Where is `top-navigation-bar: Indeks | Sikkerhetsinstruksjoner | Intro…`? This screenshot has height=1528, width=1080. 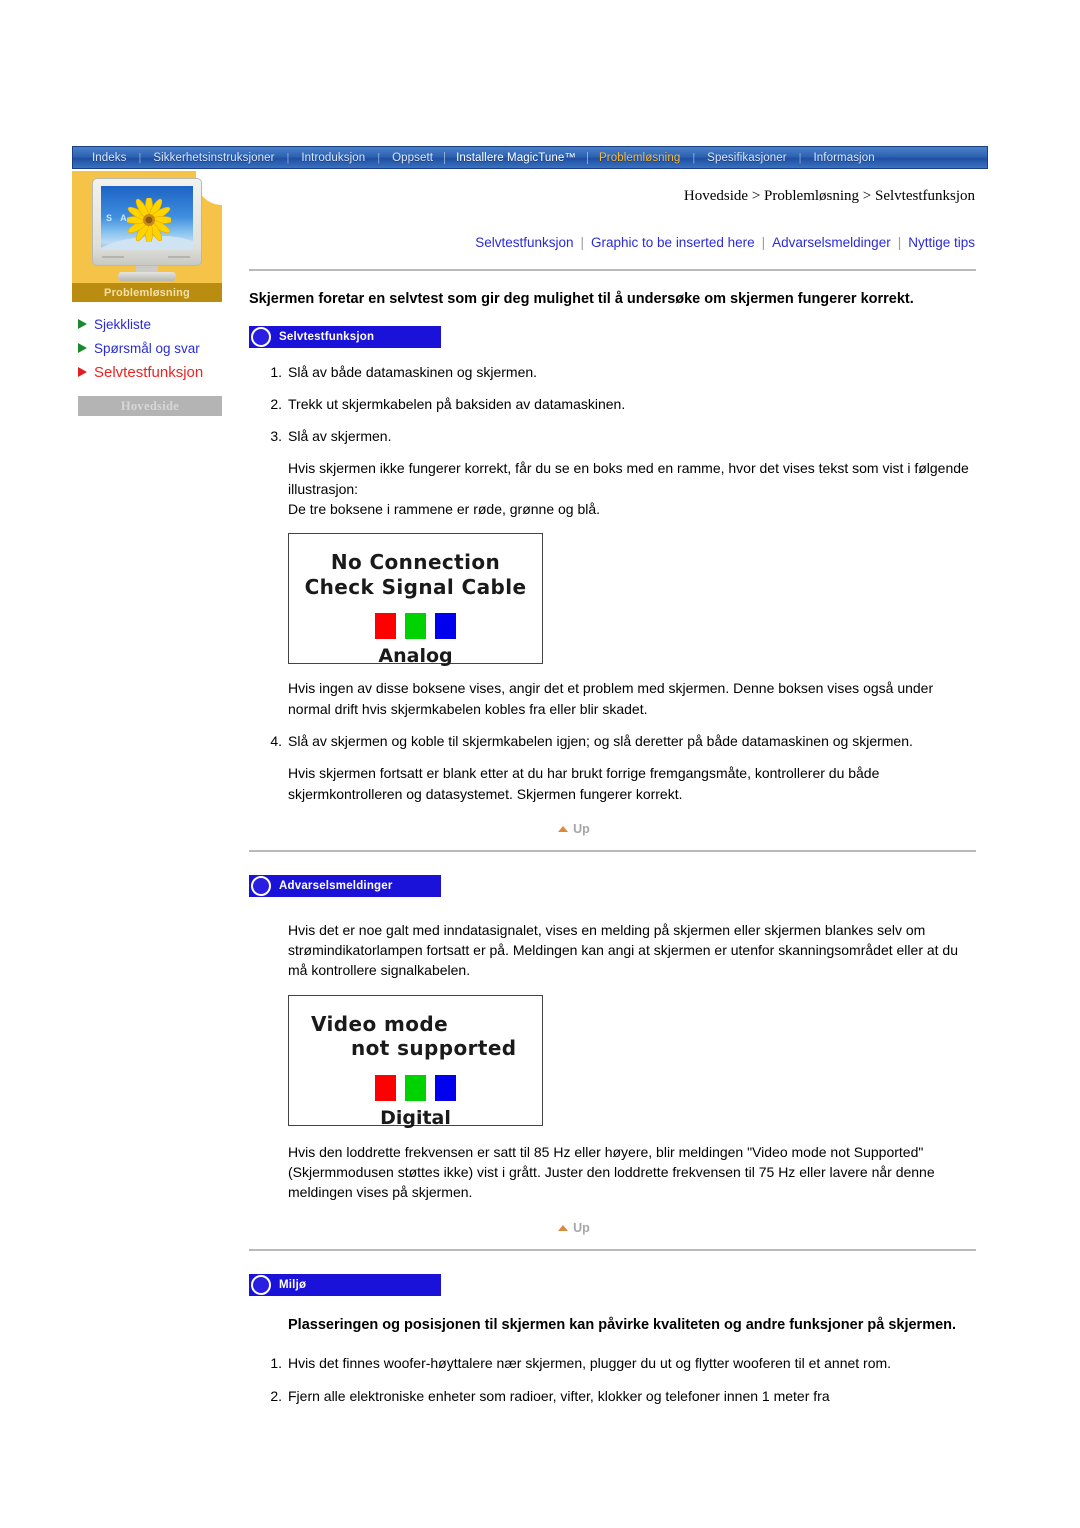 top-navigation-bar: Indeks | Sikkerhetsinstruksjoner | Intro… is located at coordinates (530, 157).